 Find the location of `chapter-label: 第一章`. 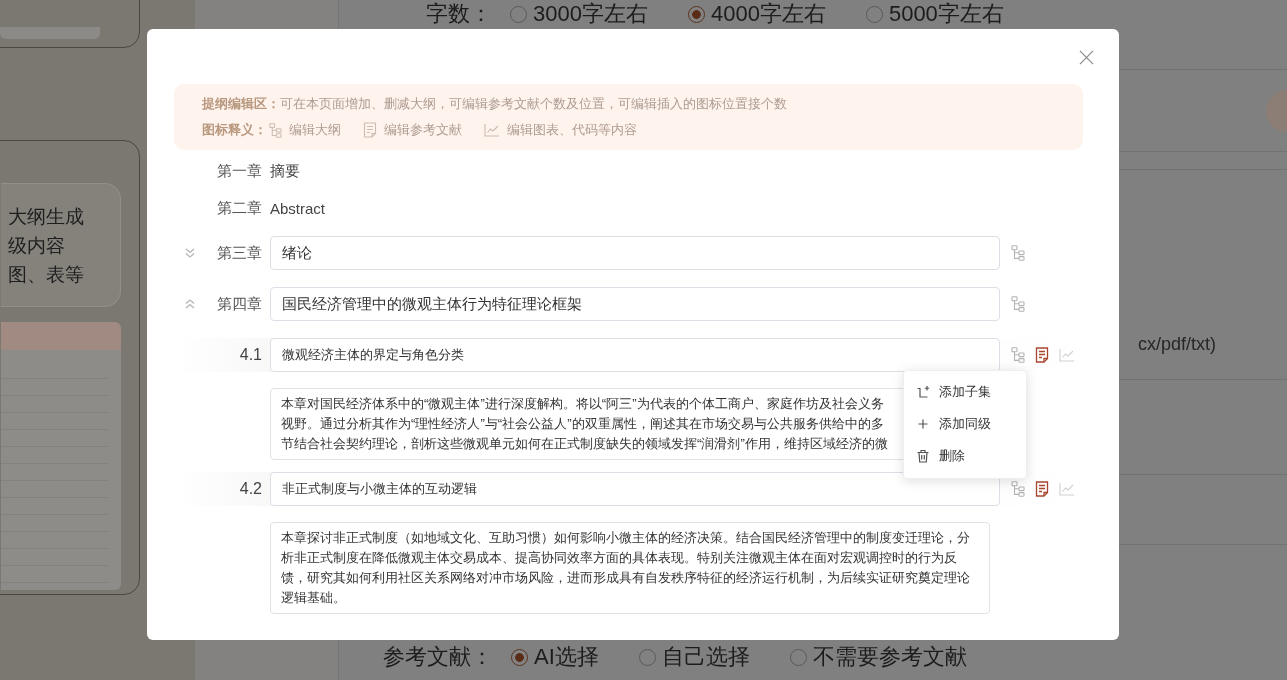

chapter-label: 第一章 is located at coordinates (239, 171).